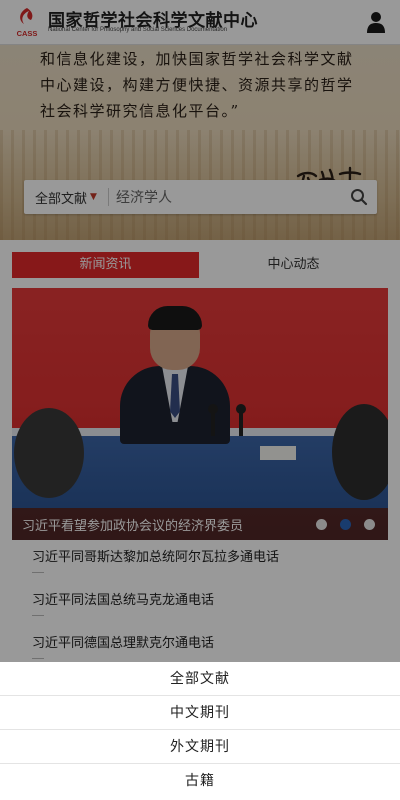 The height and width of the screenshot is (800, 400). I want to click on sheet-option-foreign-journals: 外文期刊, so click(200, 747).